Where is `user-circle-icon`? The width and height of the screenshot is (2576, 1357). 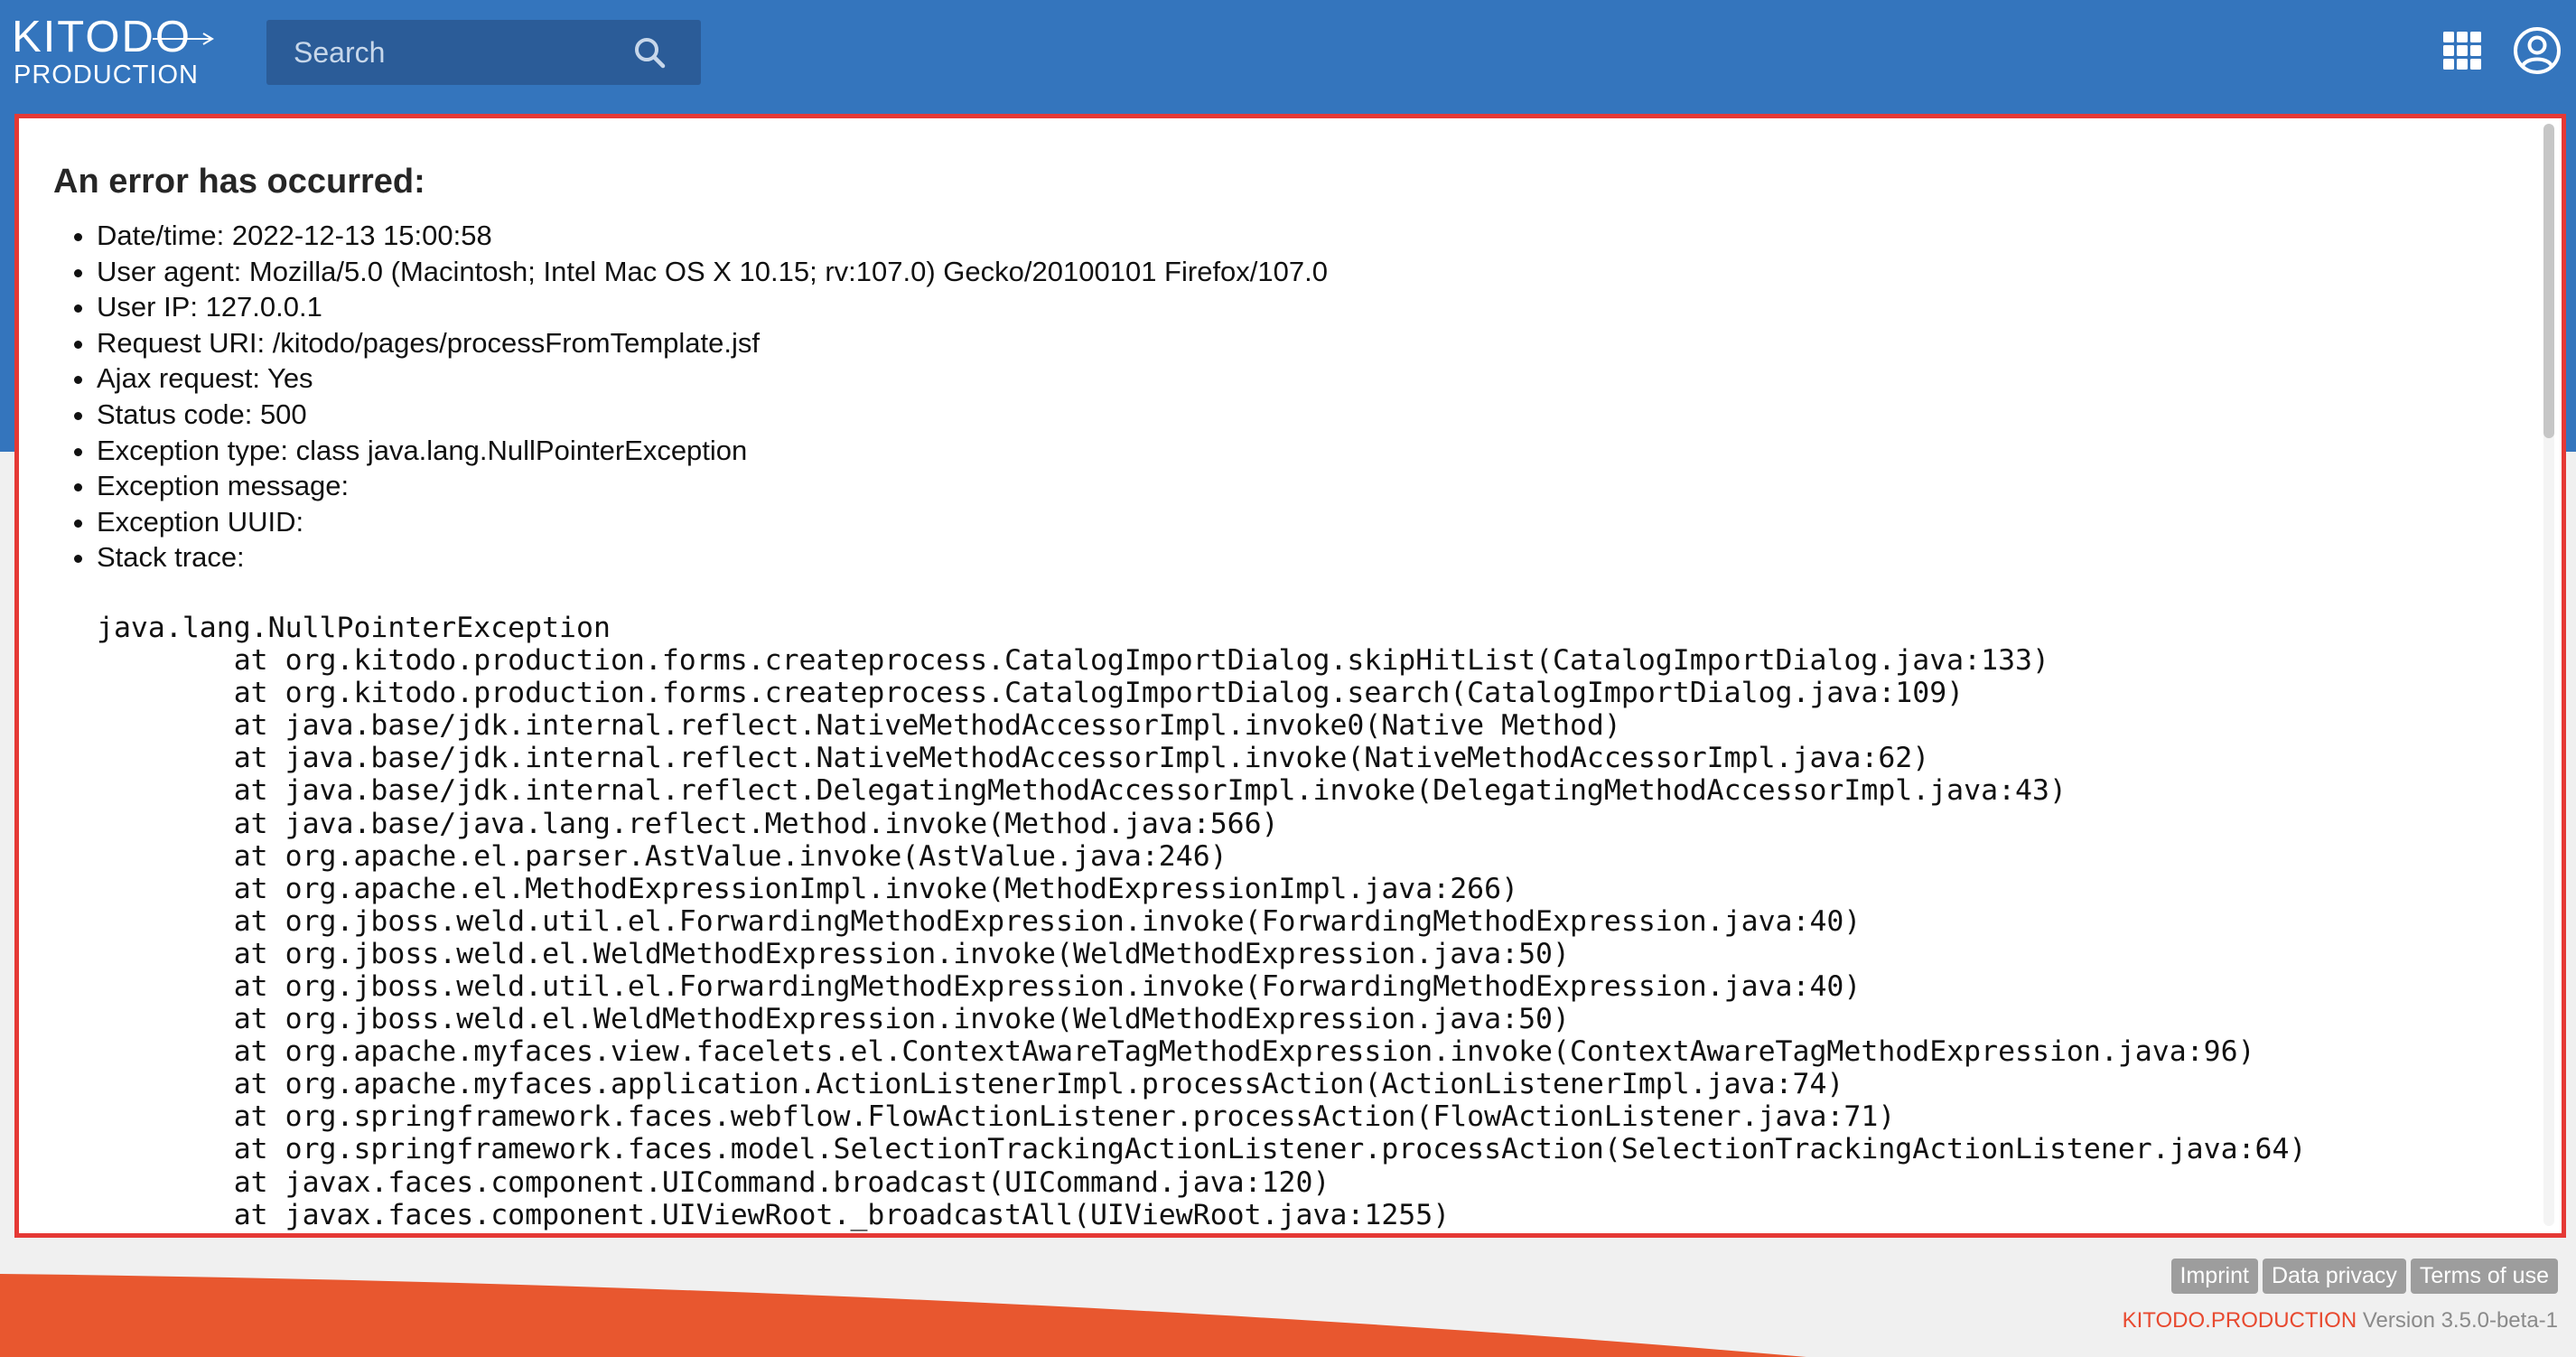 user-circle-icon is located at coordinates (2537, 50).